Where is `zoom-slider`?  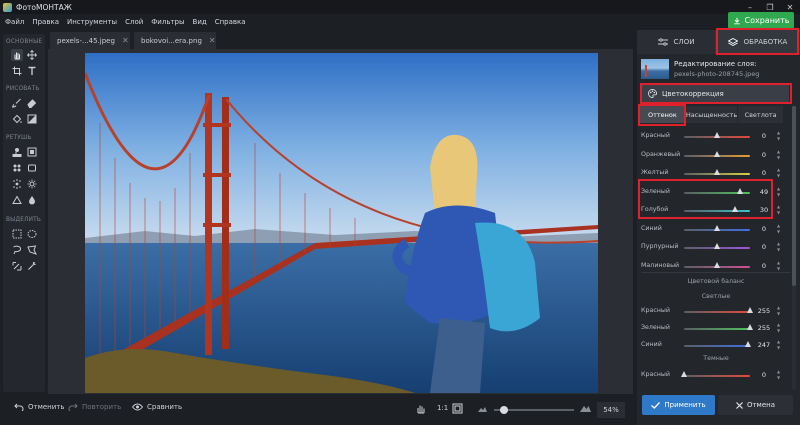
zoom-slider is located at coordinates (534, 410).